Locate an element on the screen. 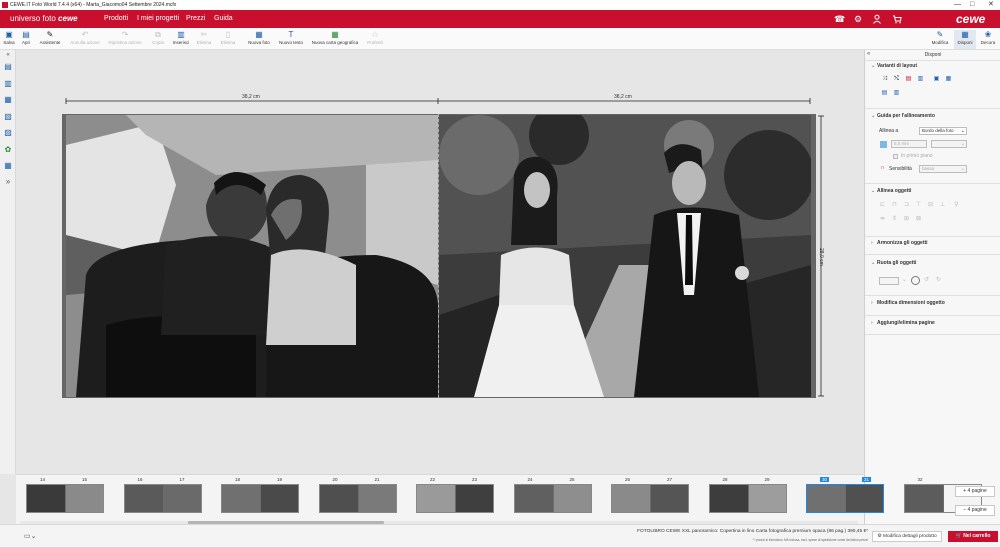 The height and width of the screenshot is (547, 1000). maximize-button: □ is located at coordinates (972, 5).